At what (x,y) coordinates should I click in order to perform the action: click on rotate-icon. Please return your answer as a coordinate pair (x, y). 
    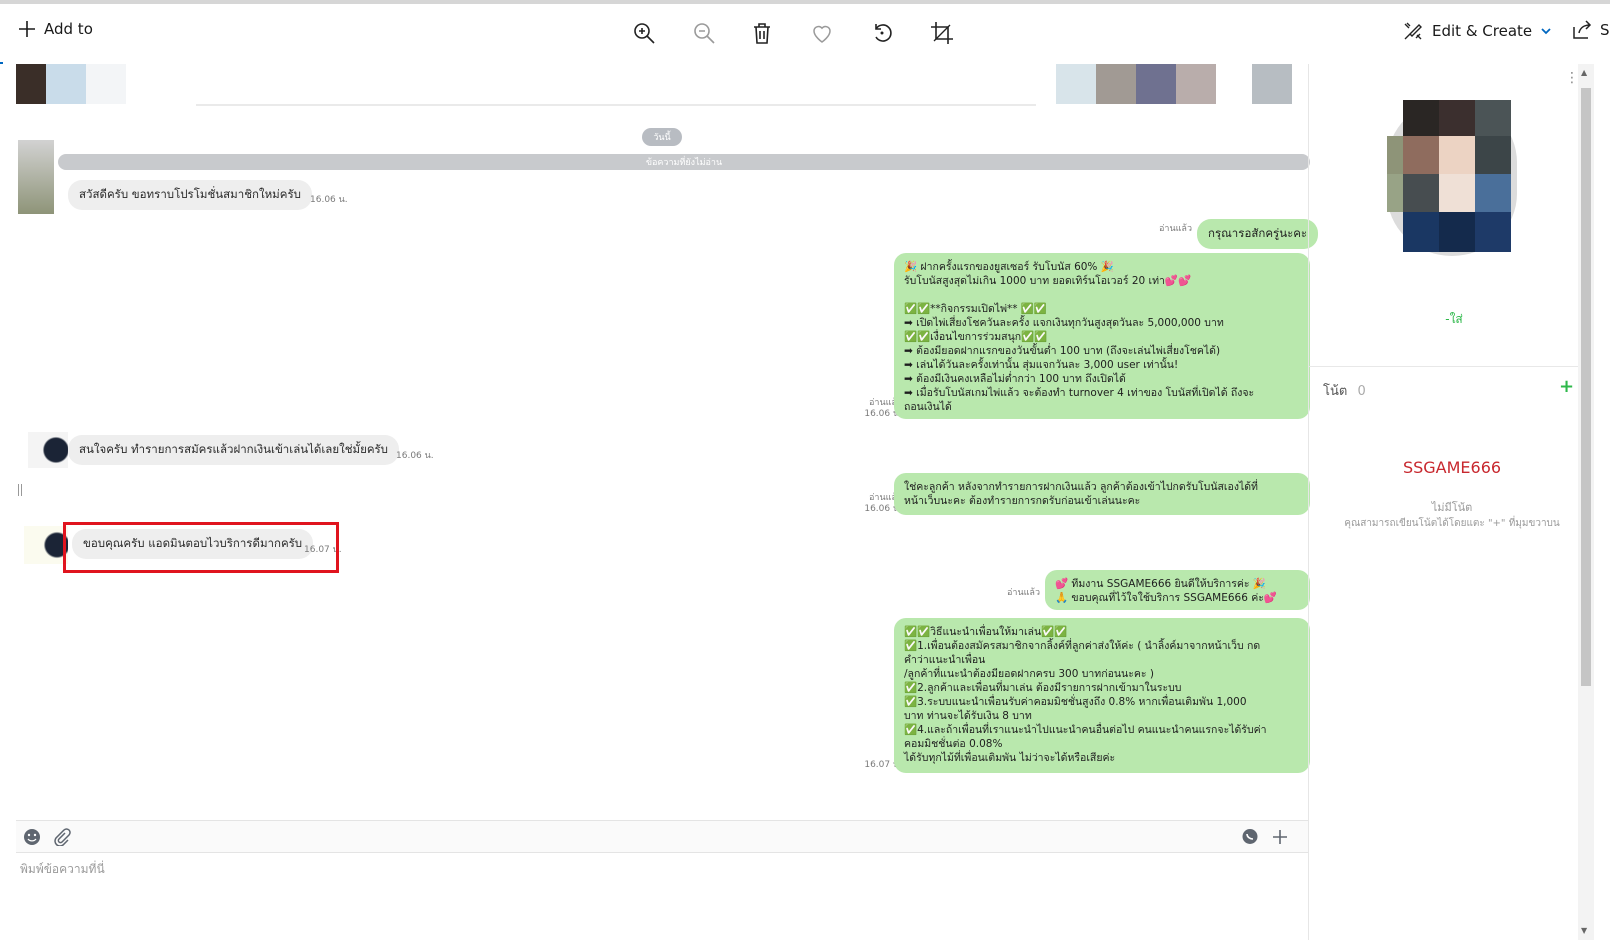
    Looking at the image, I should click on (882, 33).